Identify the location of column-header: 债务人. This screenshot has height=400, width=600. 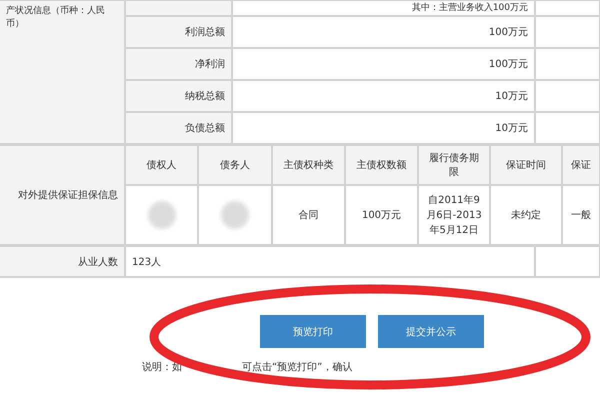
(235, 165).